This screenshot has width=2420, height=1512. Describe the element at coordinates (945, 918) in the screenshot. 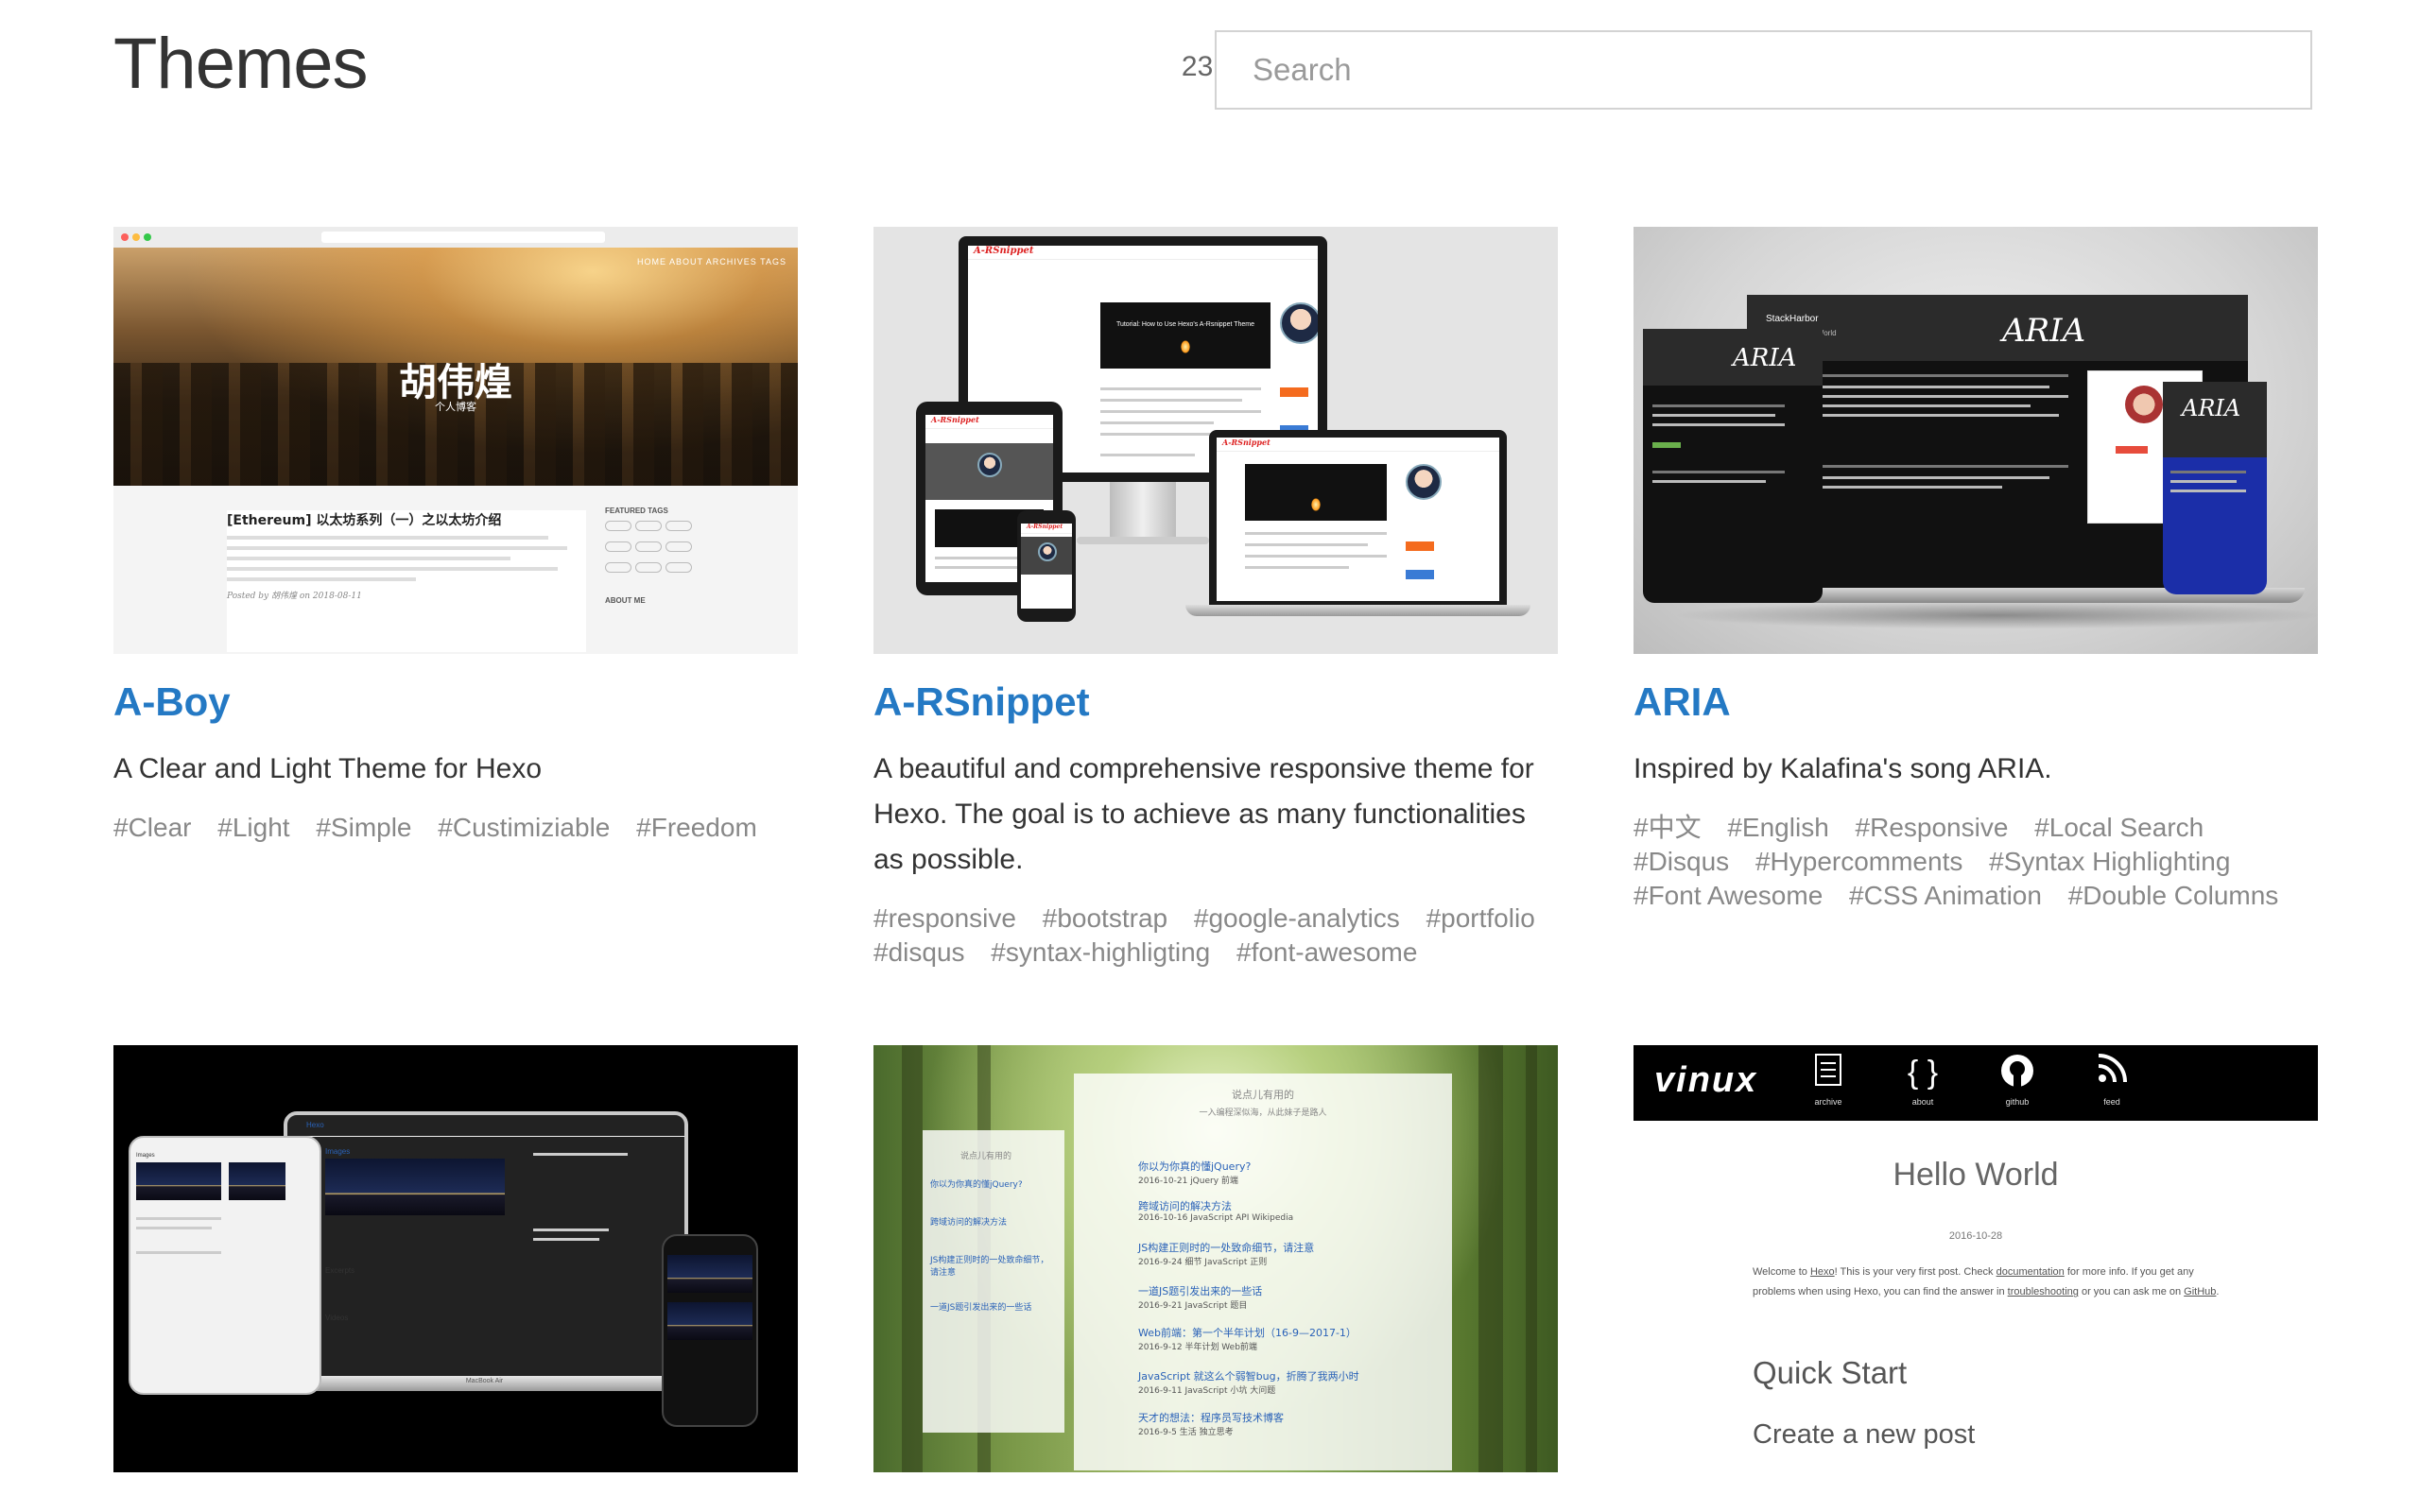

I see `theme-tag: #responsive` at that location.